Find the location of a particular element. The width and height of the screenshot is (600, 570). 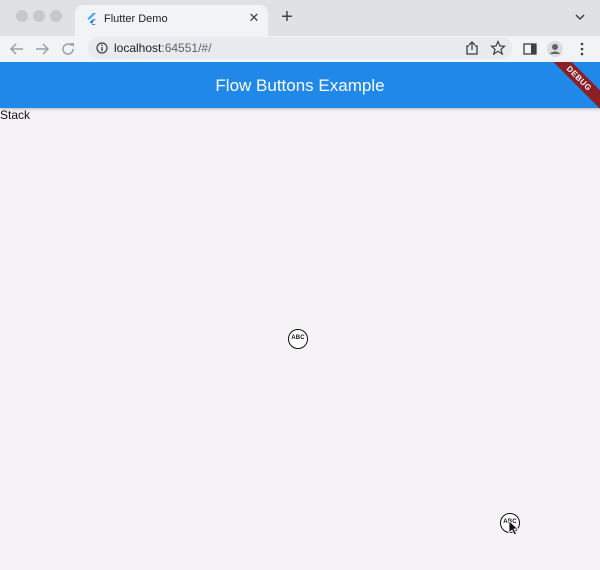

url-path: :64551/#/ is located at coordinates (186, 48).